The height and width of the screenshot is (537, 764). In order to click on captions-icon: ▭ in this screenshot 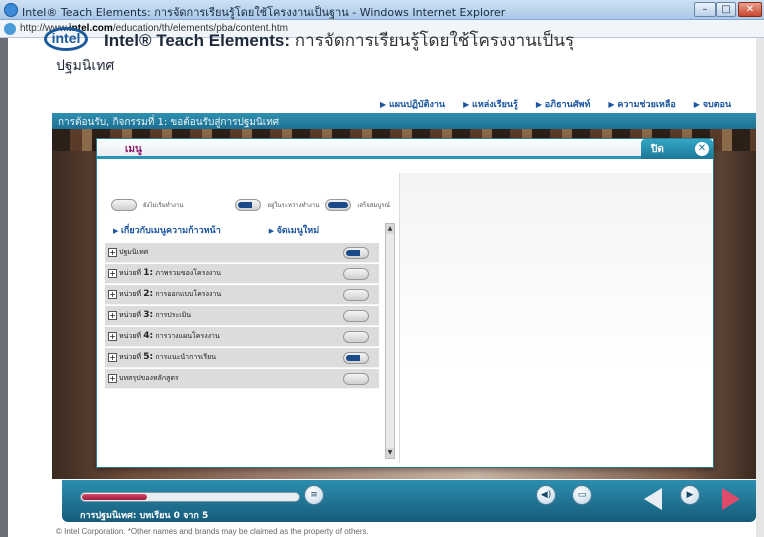, I will do `click(582, 495)`.